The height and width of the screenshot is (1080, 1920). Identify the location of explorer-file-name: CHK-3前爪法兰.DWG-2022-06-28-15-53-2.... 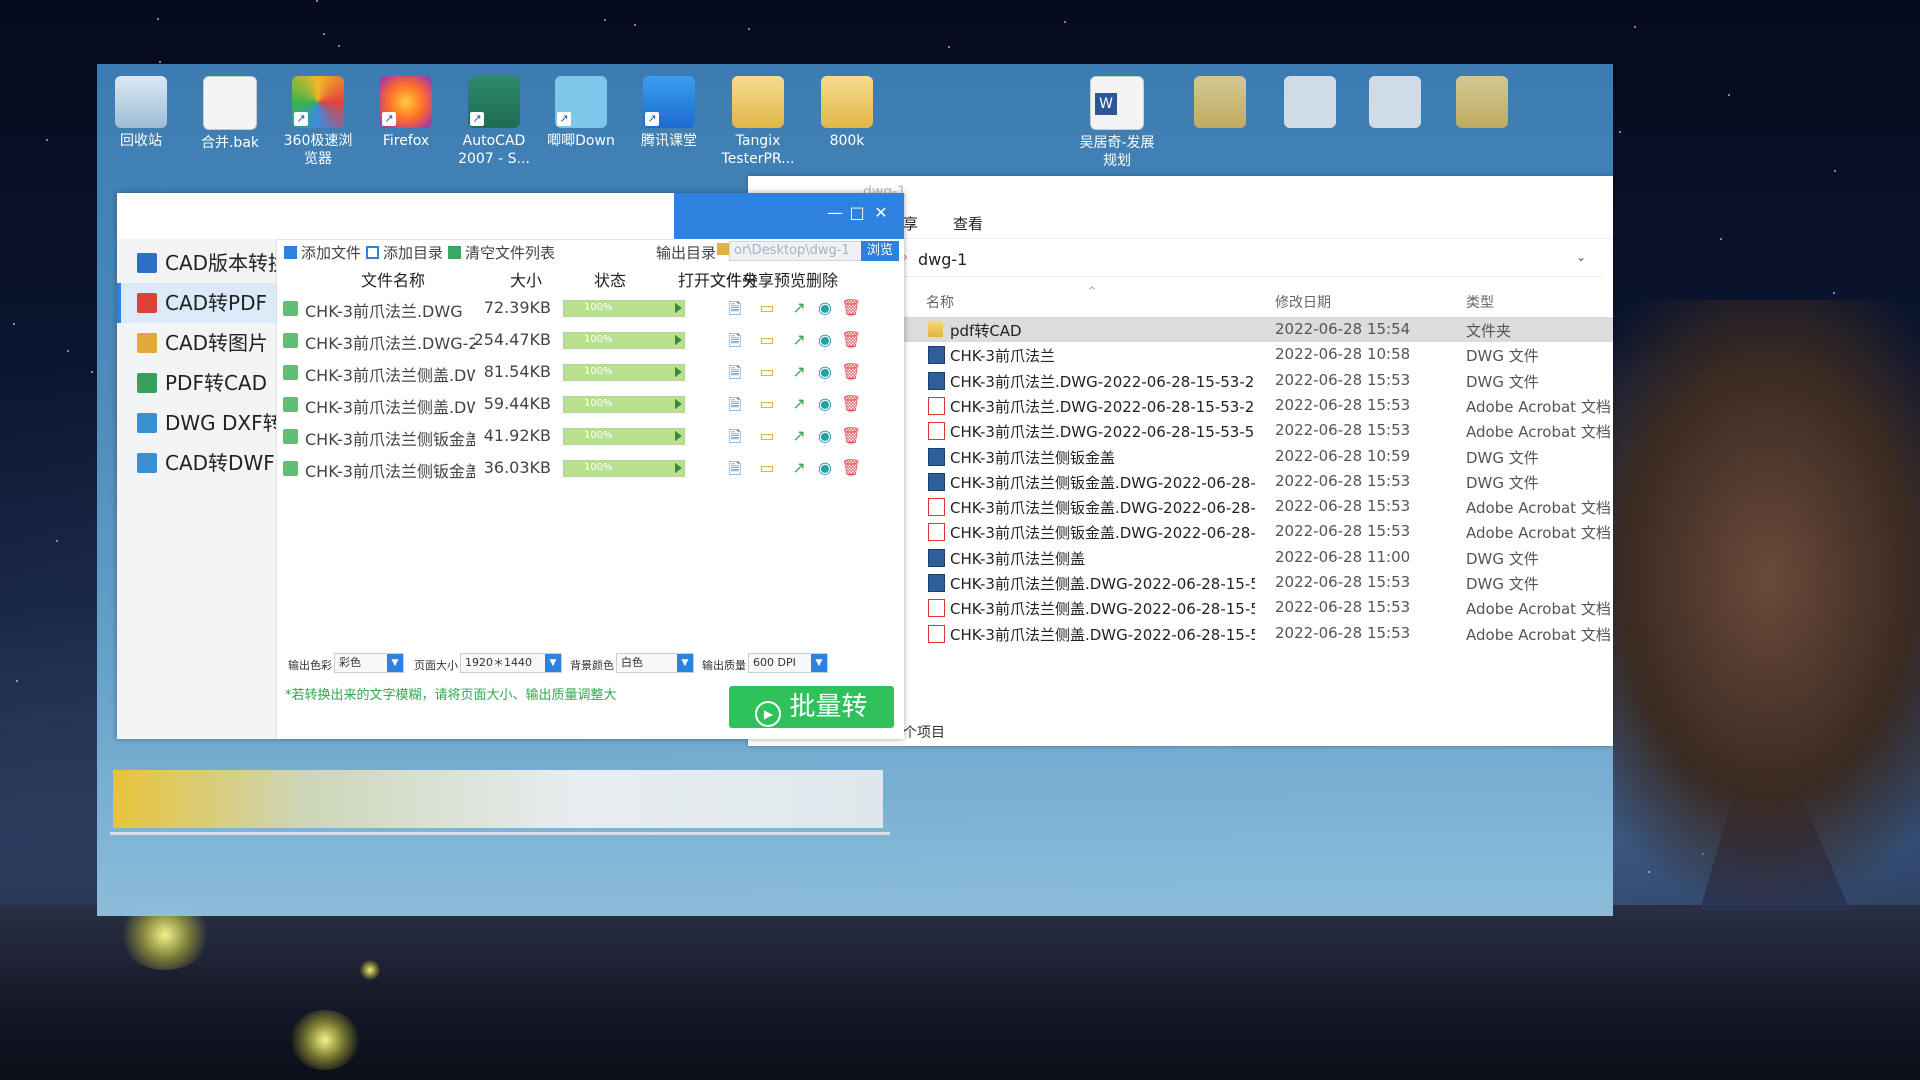
(1102, 381).